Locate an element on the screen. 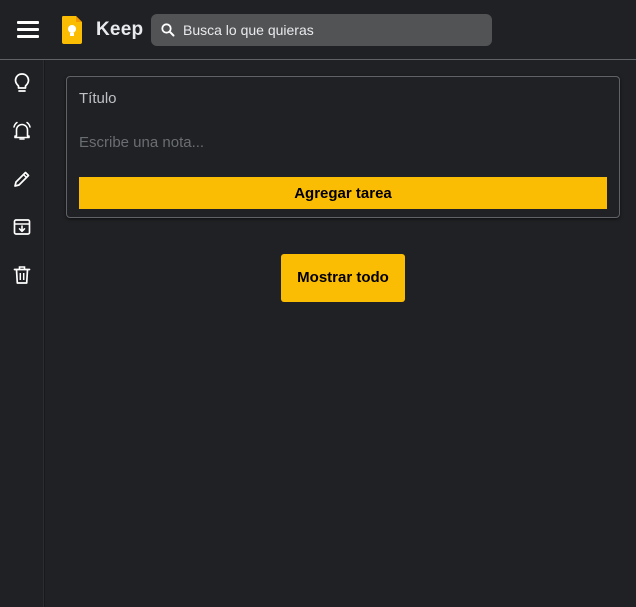 The image size is (636, 607). sidebar is located at coordinates (22, 333).